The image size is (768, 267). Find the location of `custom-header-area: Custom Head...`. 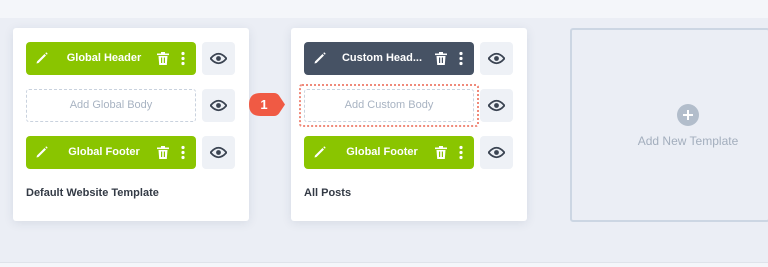

custom-header-area: Custom Head... is located at coordinates (389, 58).